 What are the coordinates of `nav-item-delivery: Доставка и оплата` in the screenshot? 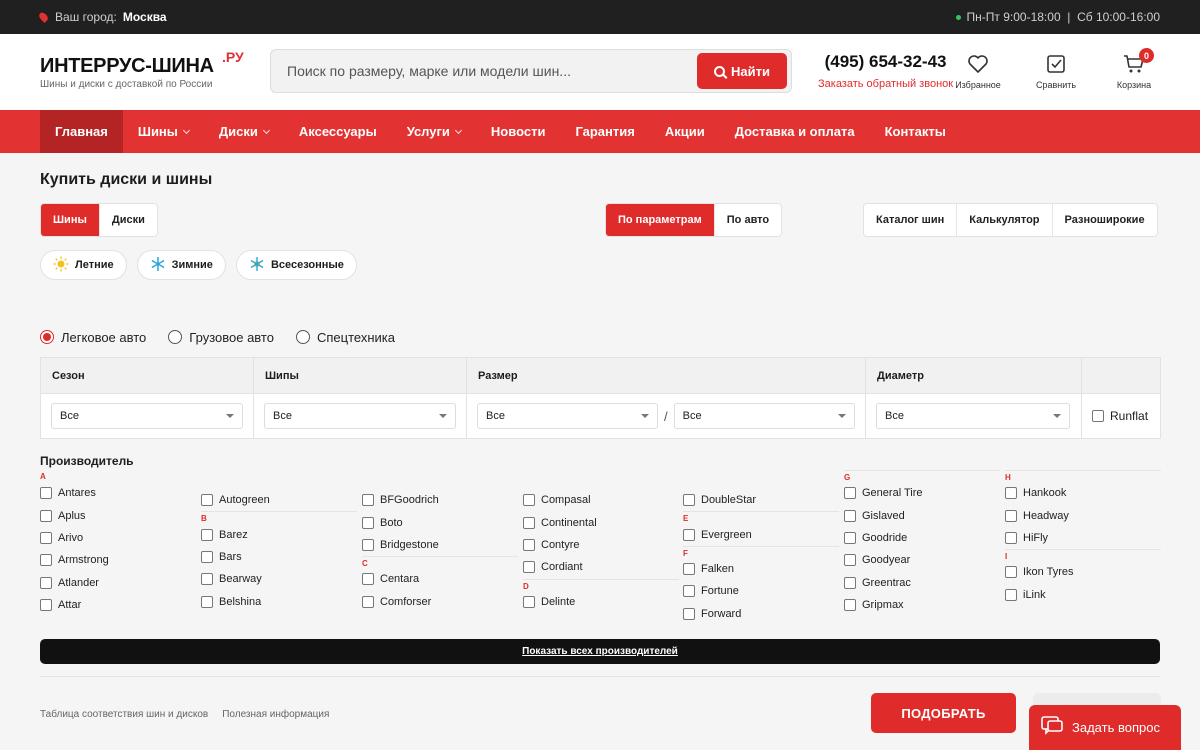 It's located at (795, 131).